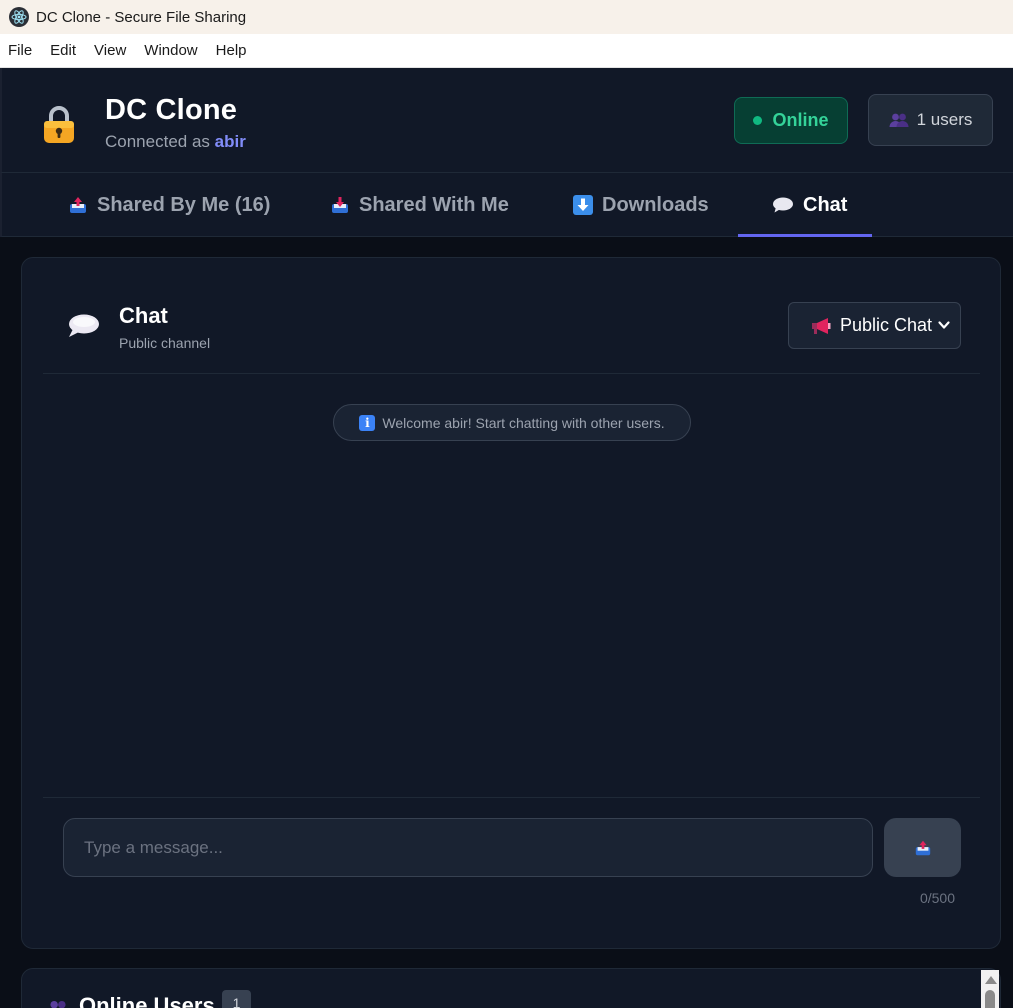 Image resolution: width=1013 pixels, height=1008 pixels. I want to click on menu-file: File, so click(20, 50).